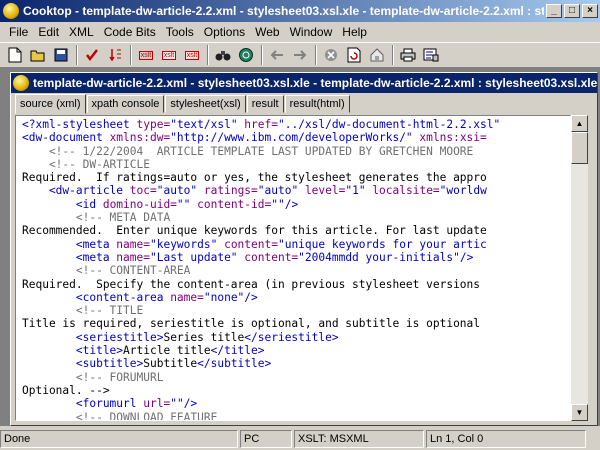 The width and height of the screenshot is (600, 450). Describe the element at coordinates (66, 390) in the screenshot. I see `code-token: Optional. -->` at that location.